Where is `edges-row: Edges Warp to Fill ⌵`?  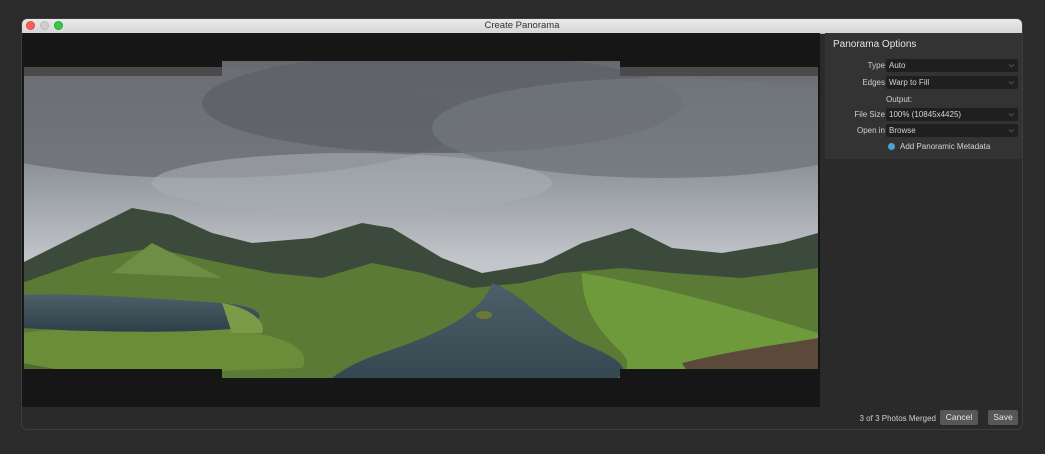 edges-row: Edges Warp to Fill ⌵ is located at coordinates (923, 83).